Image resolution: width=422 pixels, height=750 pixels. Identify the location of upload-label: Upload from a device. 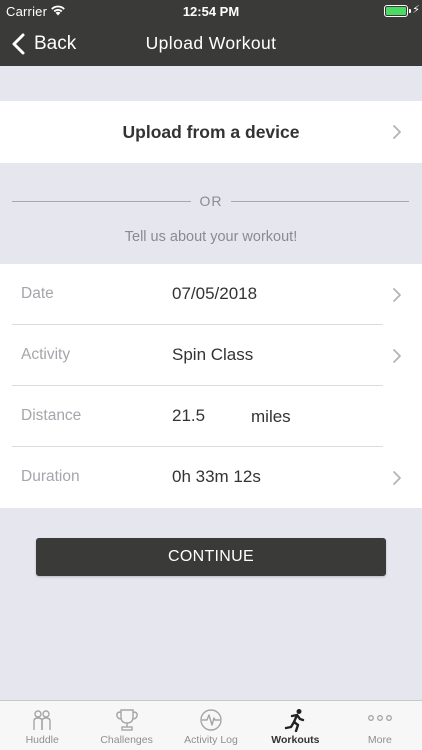
(211, 131).